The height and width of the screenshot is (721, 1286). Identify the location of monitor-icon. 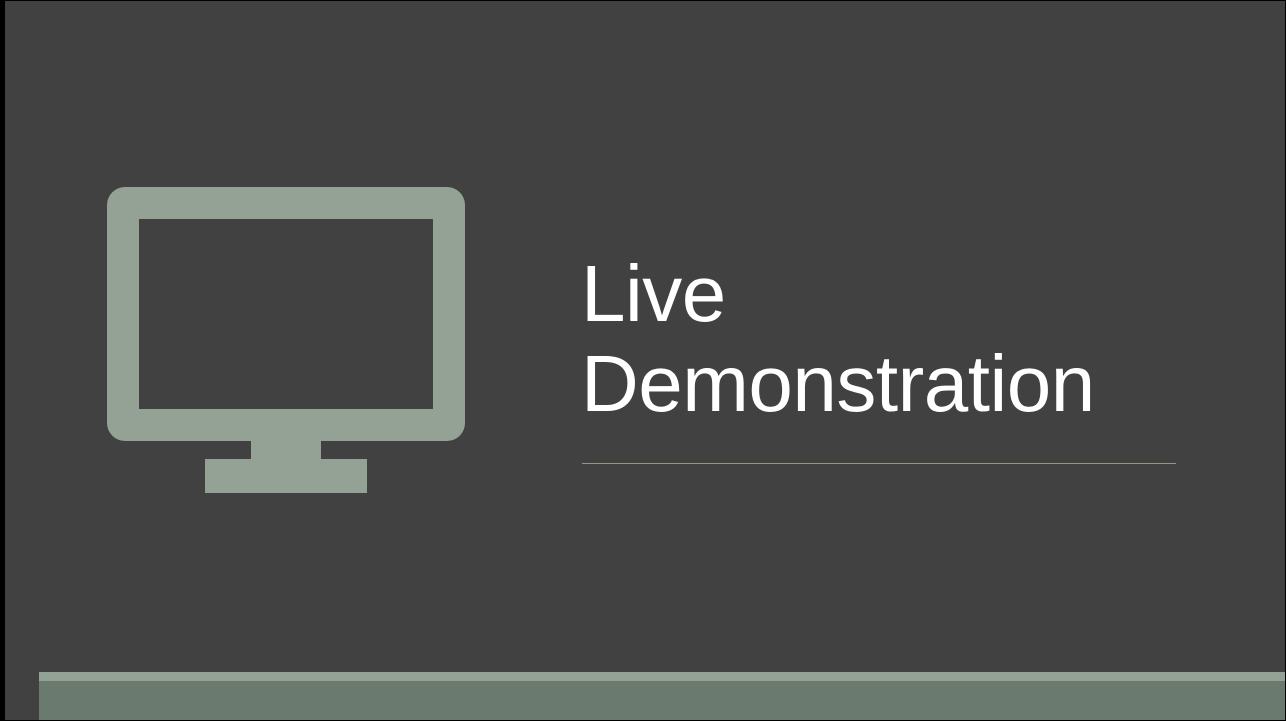
(286, 340).